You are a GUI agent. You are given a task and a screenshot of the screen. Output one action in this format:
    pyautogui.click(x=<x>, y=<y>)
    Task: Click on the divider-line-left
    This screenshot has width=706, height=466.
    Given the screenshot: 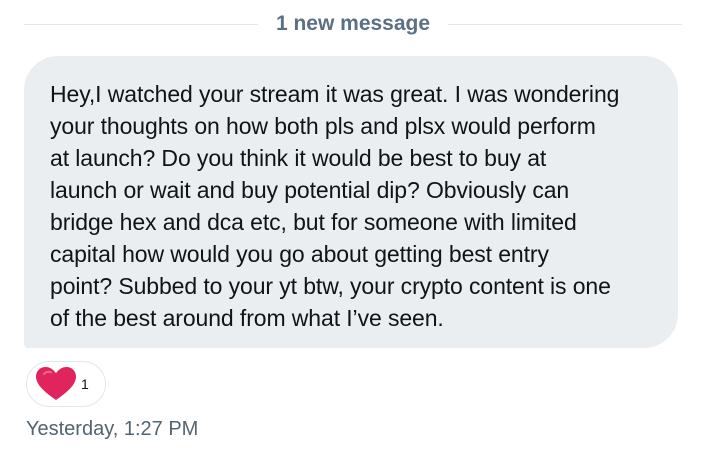 What is the action you would take?
    pyautogui.click(x=141, y=24)
    